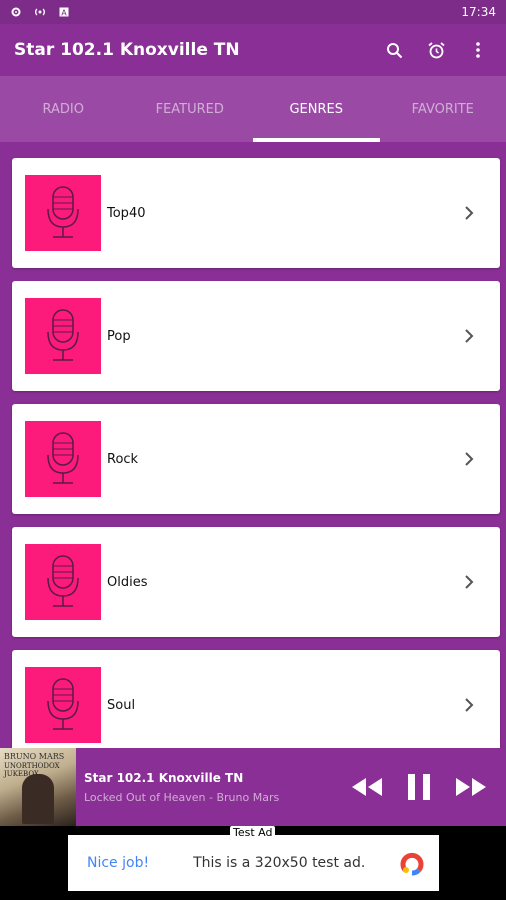 The width and height of the screenshot is (506, 900). What do you see at coordinates (419, 787) in the screenshot?
I see `pause-button` at bounding box center [419, 787].